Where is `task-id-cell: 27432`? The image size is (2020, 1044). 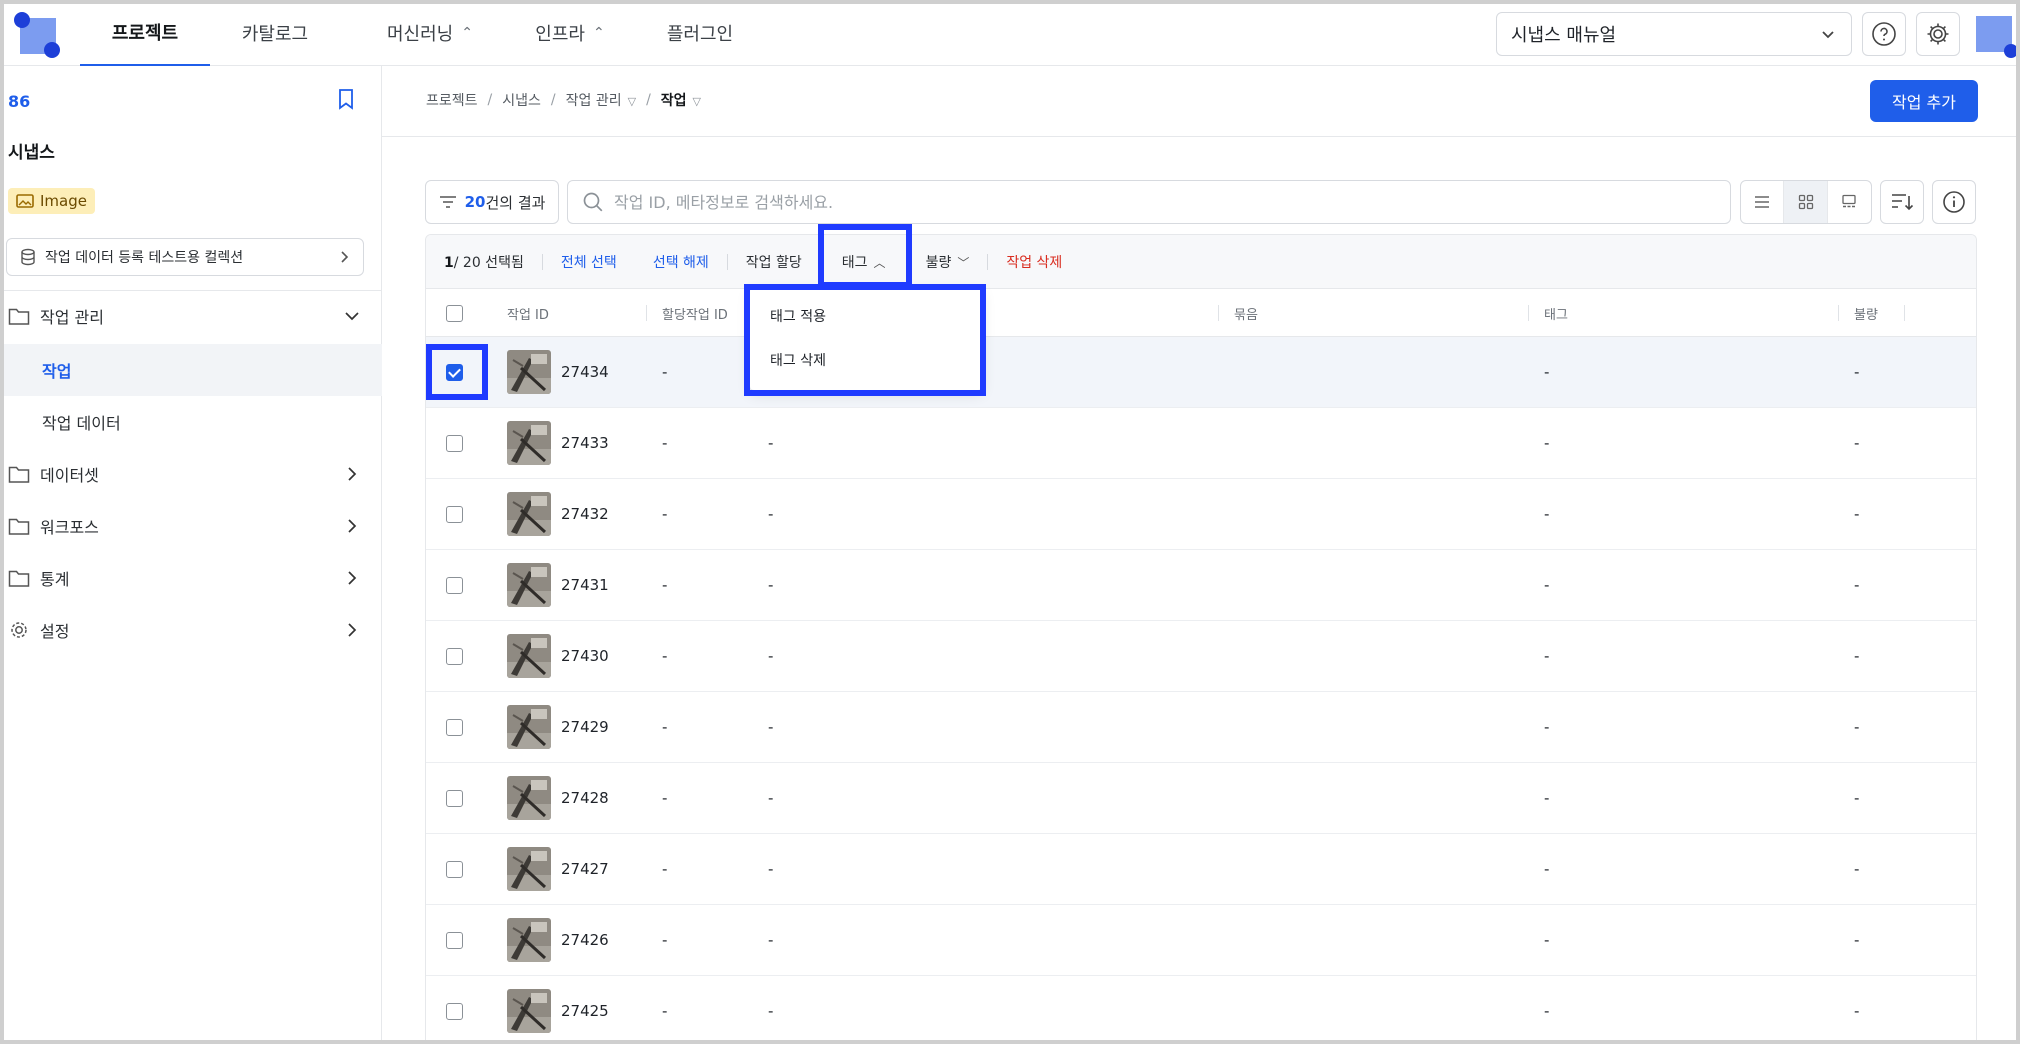
task-id-cell: 27432 is located at coordinates (558, 514).